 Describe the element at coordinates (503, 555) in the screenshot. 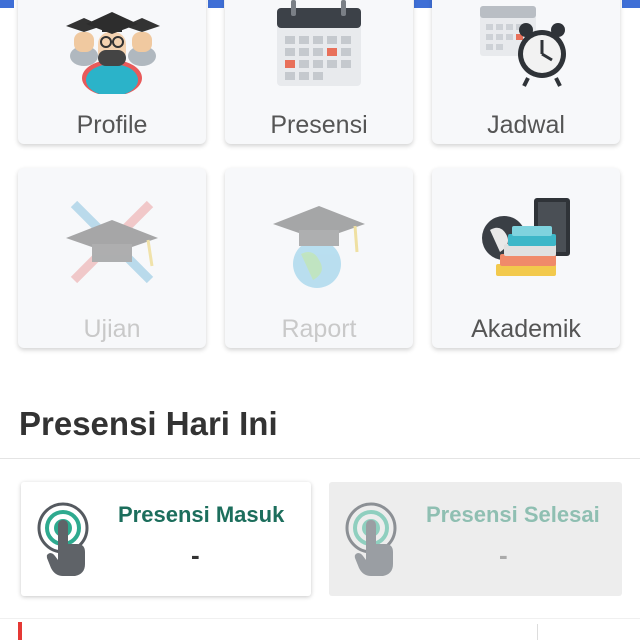

I see `presensi-selesai-value: -` at that location.